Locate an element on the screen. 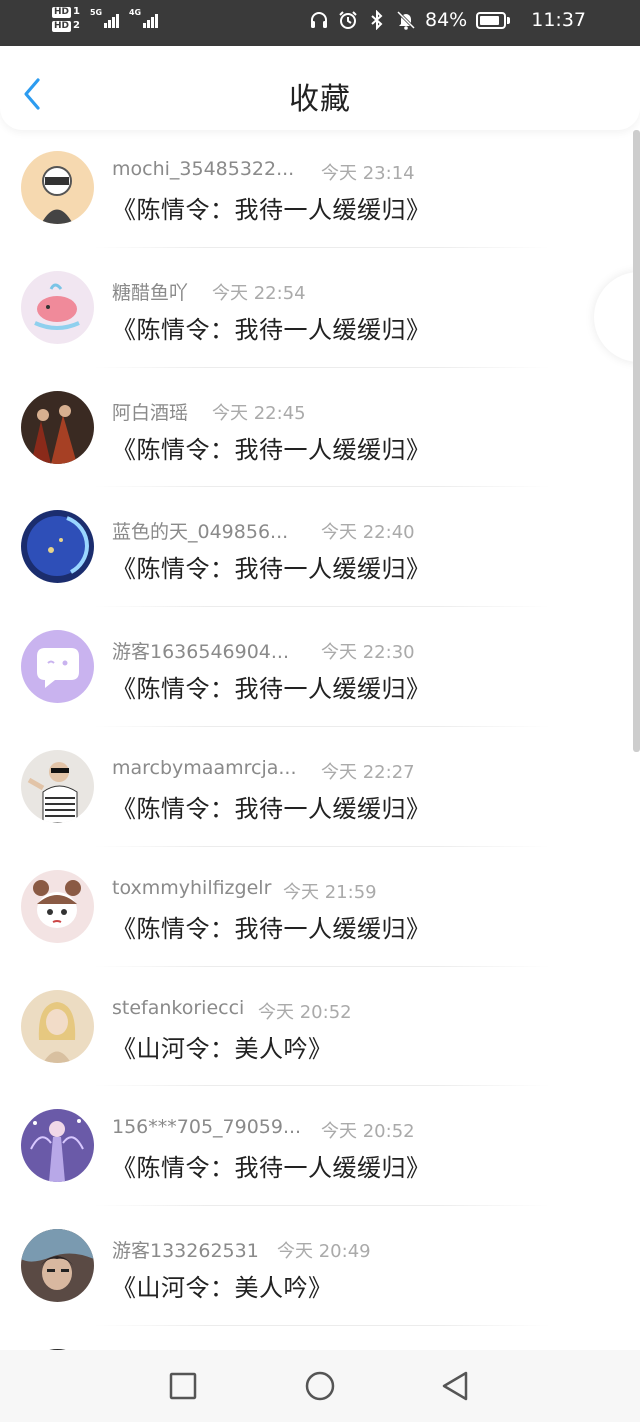 This screenshot has width=640, height=1422. item-meta: 糖醋鱼吖 今天 22:54 is located at coordinates (277, 292).